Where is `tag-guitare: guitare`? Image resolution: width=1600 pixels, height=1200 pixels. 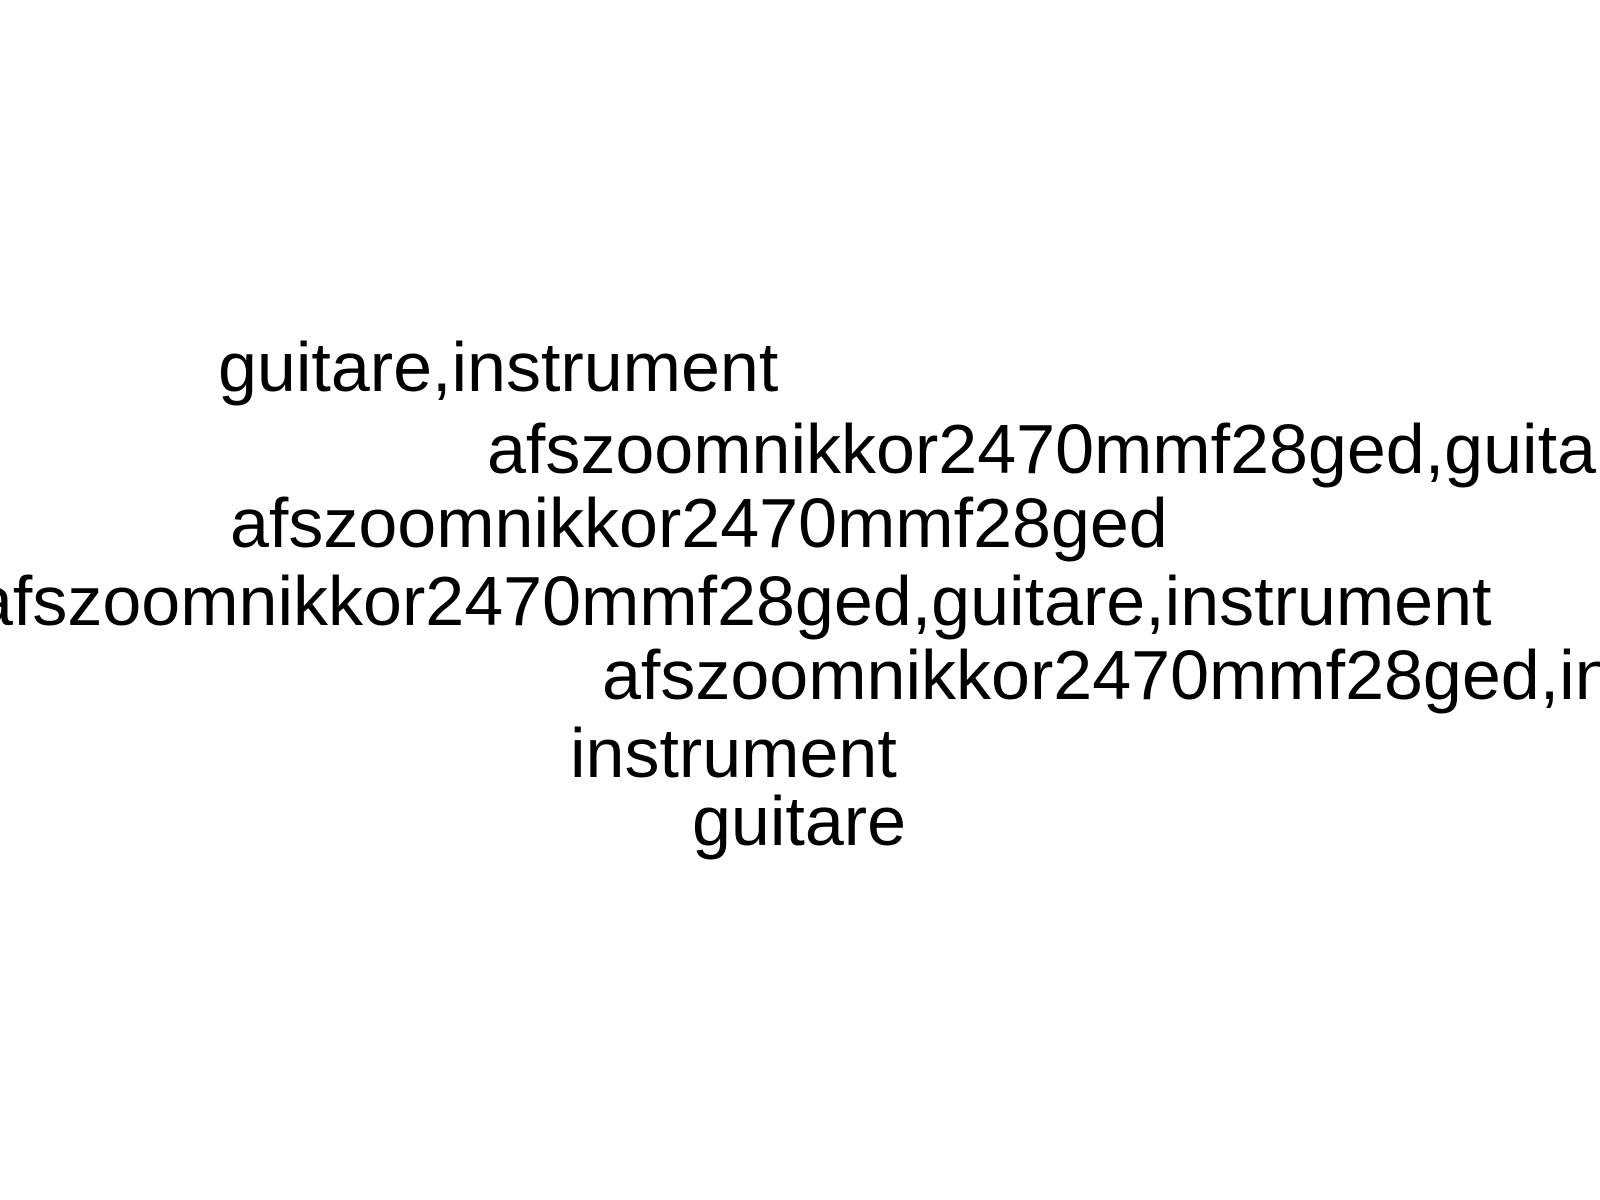 tag-guitare: guitare is located at coordinates (799, 821).